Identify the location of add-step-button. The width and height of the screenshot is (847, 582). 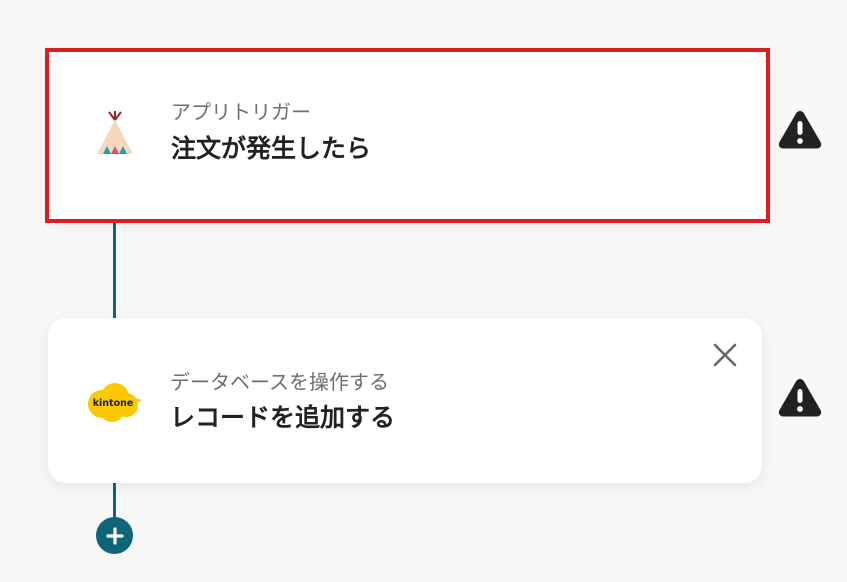
(114, 535).